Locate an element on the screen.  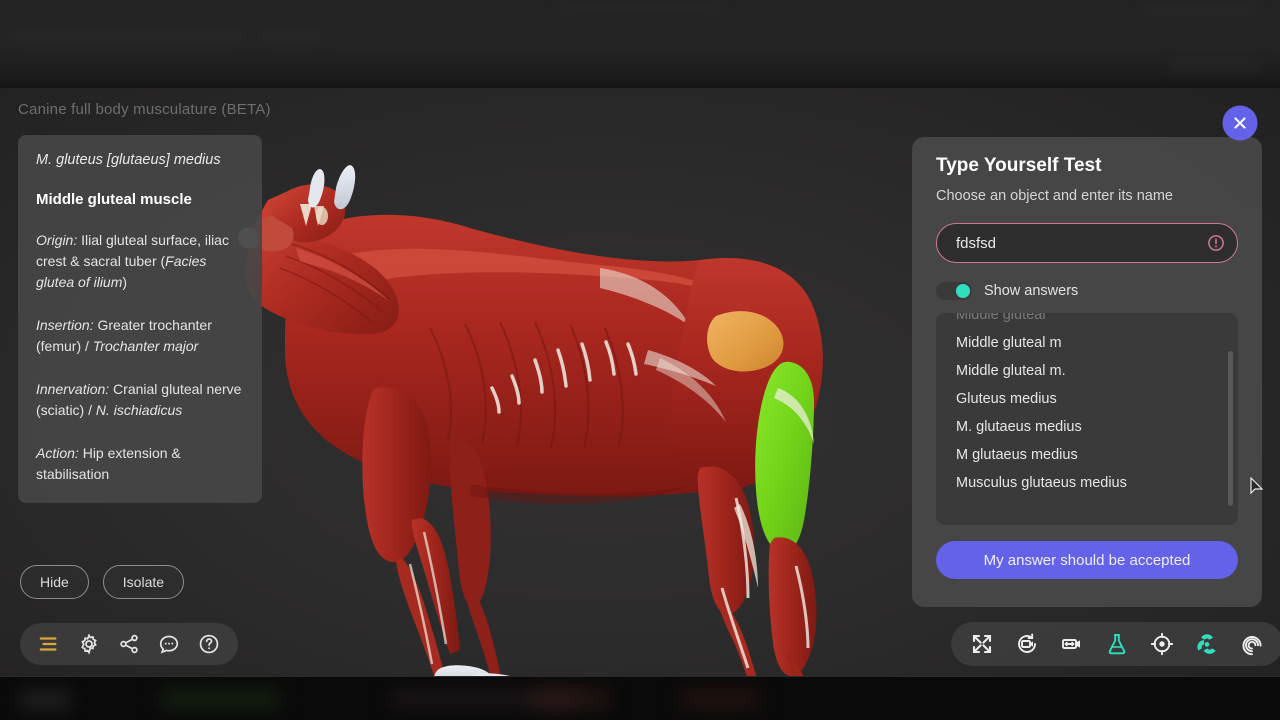
show-answers-row: Show answers is located at coordinates (1087, 291).